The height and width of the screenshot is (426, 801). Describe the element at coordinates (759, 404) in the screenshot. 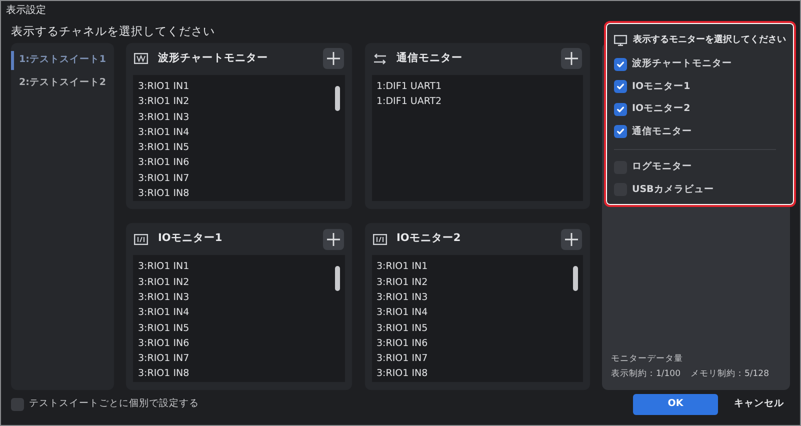

I see `cancel-button: キャンセル` at that location.